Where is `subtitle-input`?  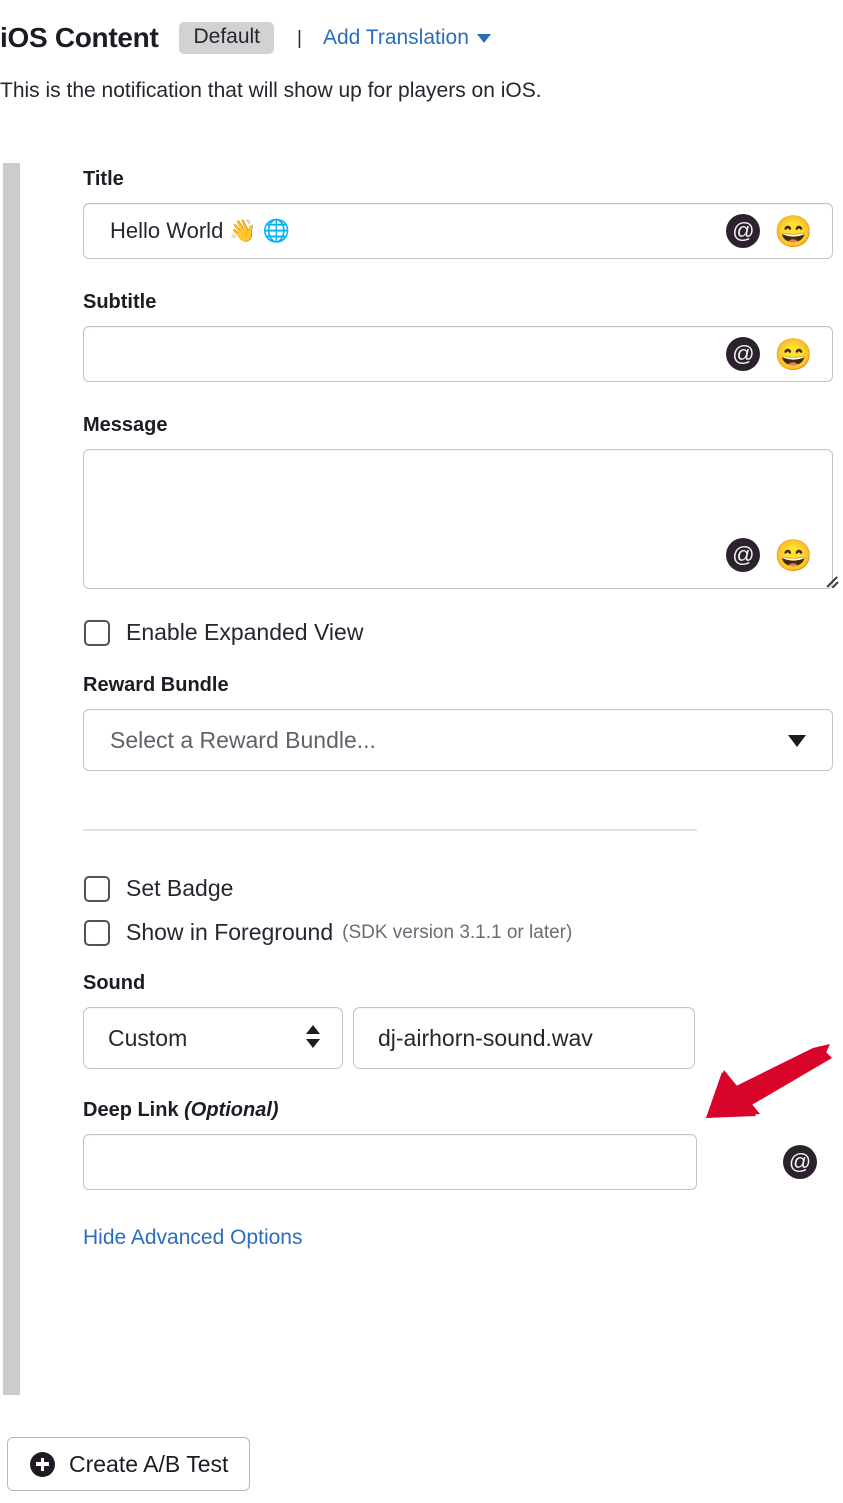 subtitle-input is located at coordinates (458, 354).